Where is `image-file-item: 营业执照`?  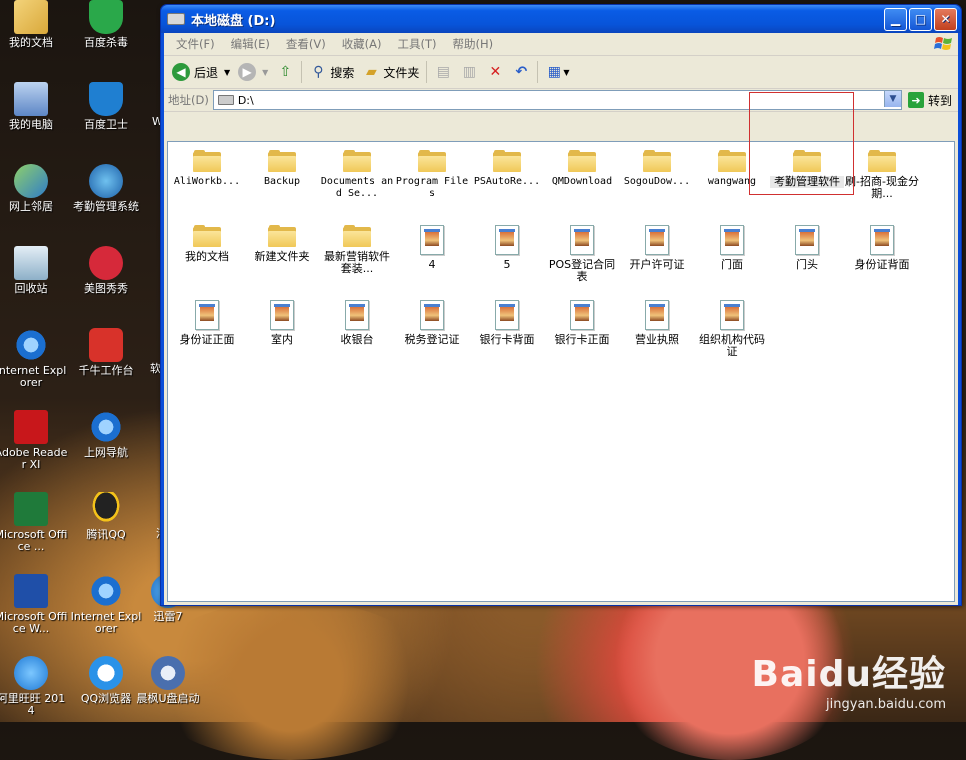 image-file-item: 营业执照 is located at coordinates (657, 323).